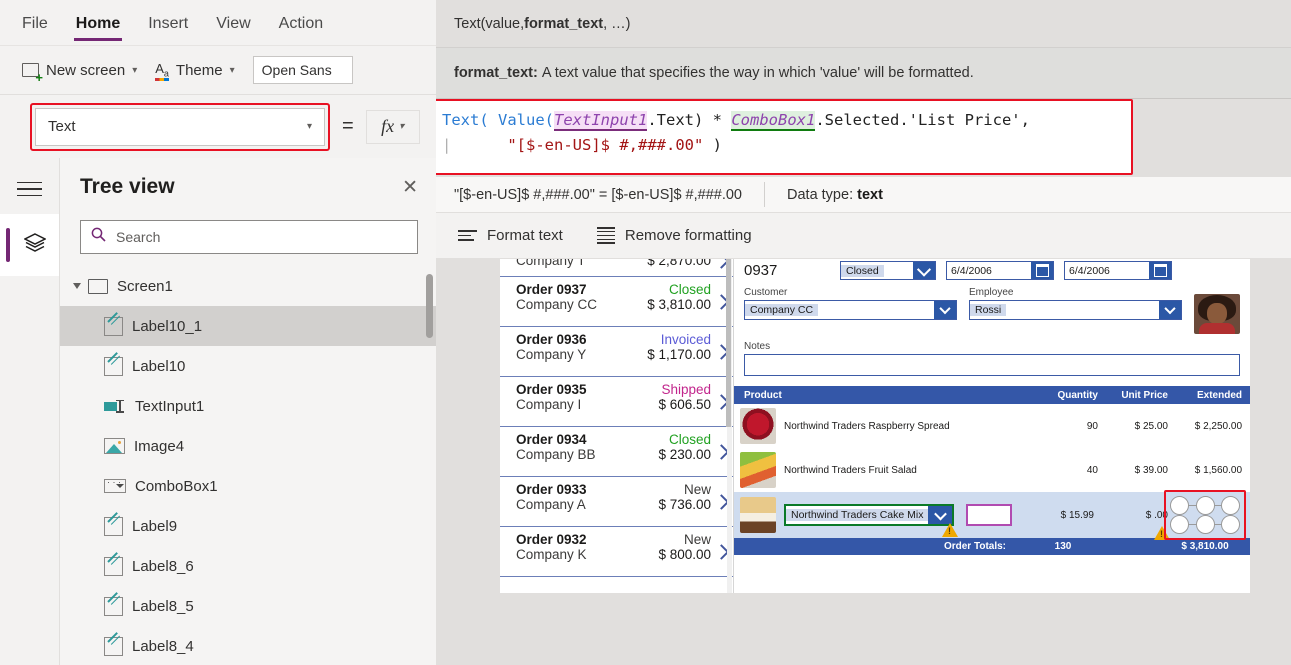  What do you see at coordinates (1179, 524) in the screenshot?
I see `resize-handle-bottom-left` at bounding box center [1179, 524].